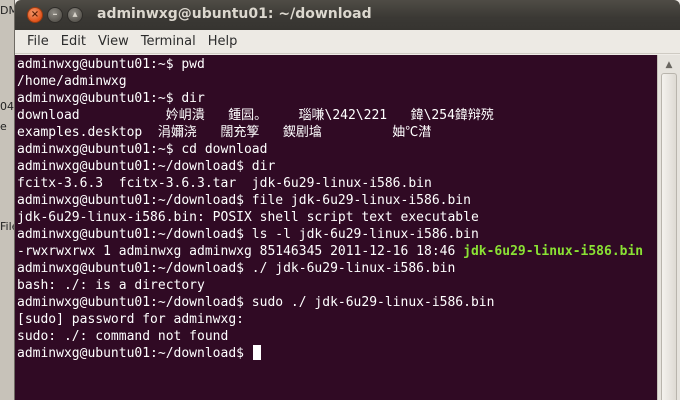  I want to click on scroll-up-button: ▲, so click(669, 65).